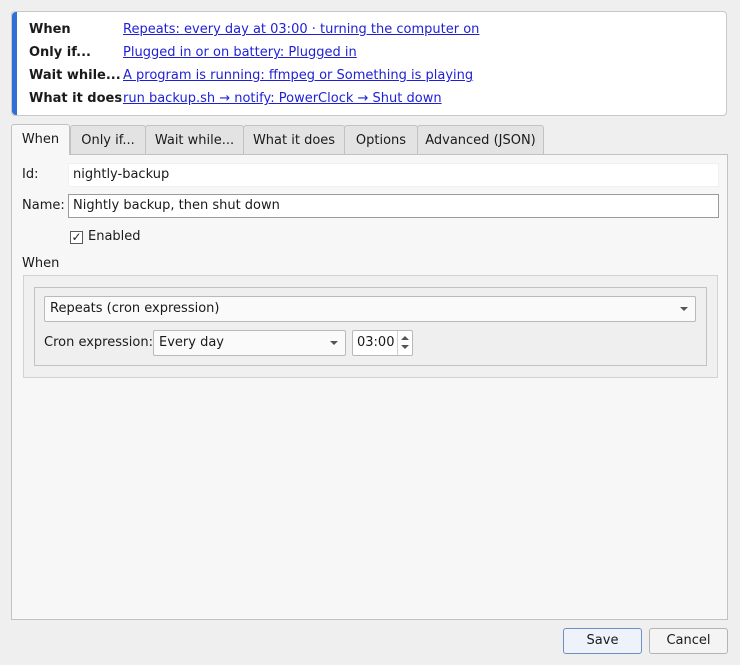 The width and height of the screenshot is (740, 665). Describe the element at coordinates (393, 206) in the screenshot. I see `name-field: Nightly backup, then shut down` at that location.